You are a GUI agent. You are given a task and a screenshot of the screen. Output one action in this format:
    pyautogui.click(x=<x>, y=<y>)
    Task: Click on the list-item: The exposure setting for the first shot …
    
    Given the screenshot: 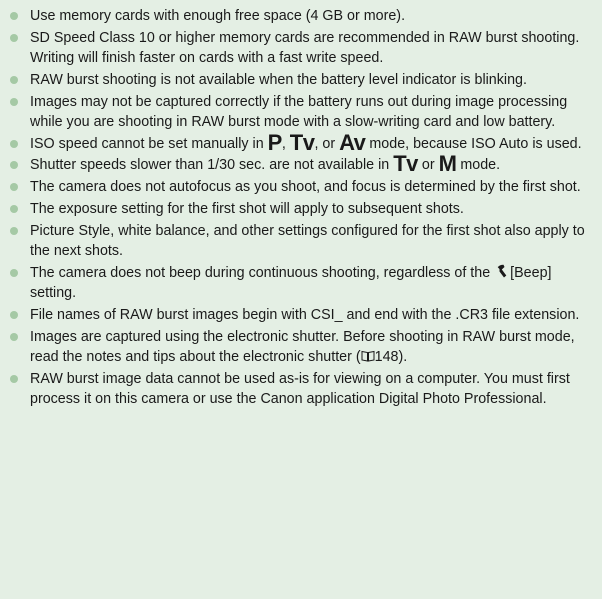 What is the action you would take?
    pyautogui.click(x=297, y=209)
    